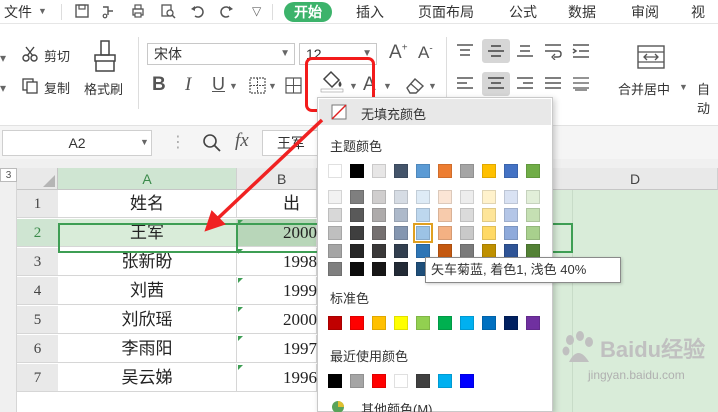 The image size is (718, 412). What do you see at coordinates (37, 291) in the screenshot?
I see `row-header: 4` at bounding box center [37, 291].